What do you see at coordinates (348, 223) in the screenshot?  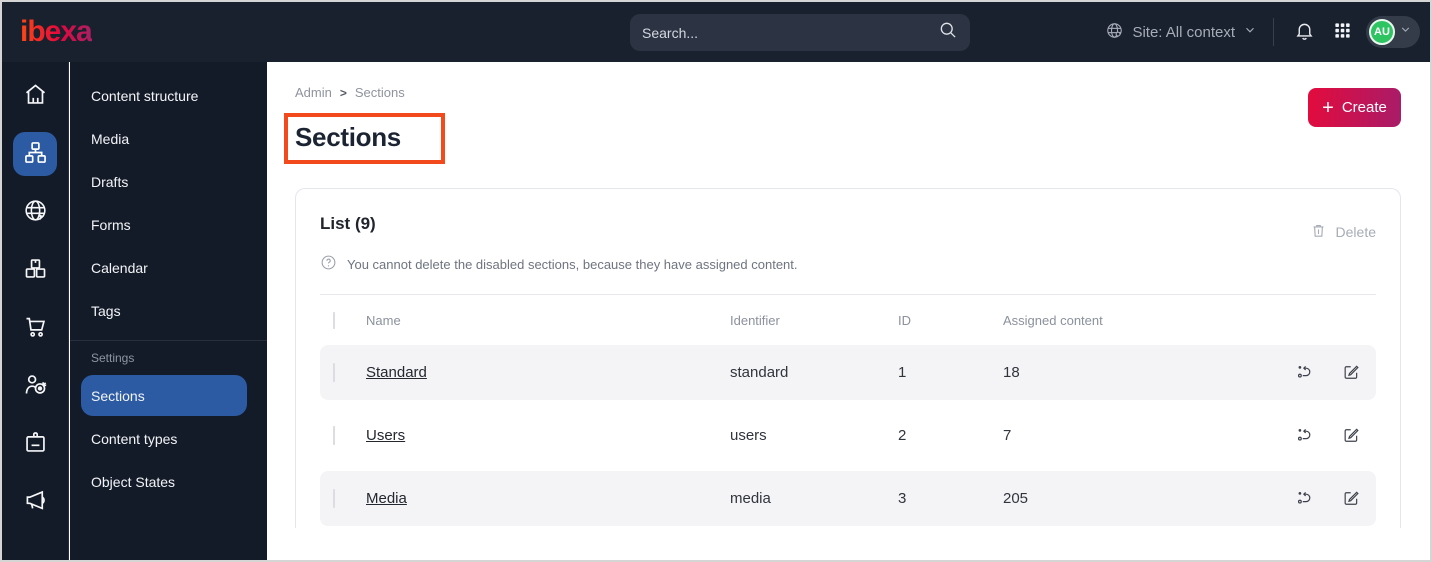 I see `list-title: List (9)` at bounding box center [348, 223].